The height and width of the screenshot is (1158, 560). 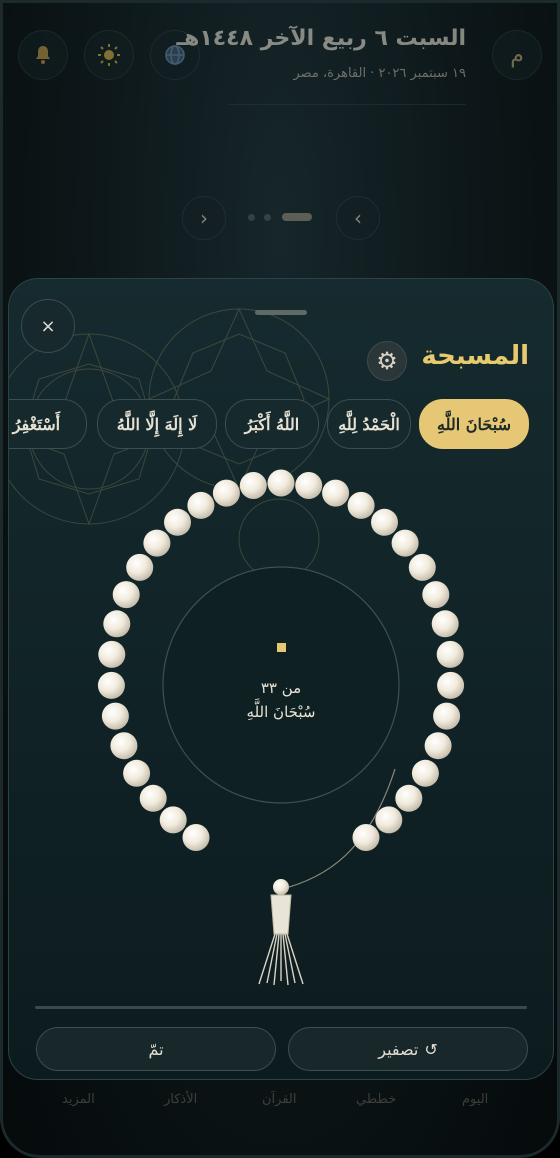 I want to click on tassel, so click(x=281, y=932).